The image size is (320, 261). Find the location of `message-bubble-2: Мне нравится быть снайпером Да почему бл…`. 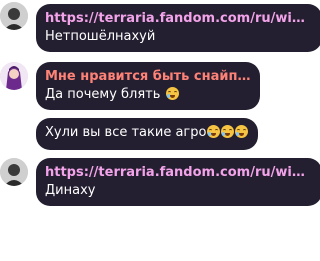

message-bubble-2: Мне нравится быть снайпером Да почему бл… is located at coordinates (148, 86).